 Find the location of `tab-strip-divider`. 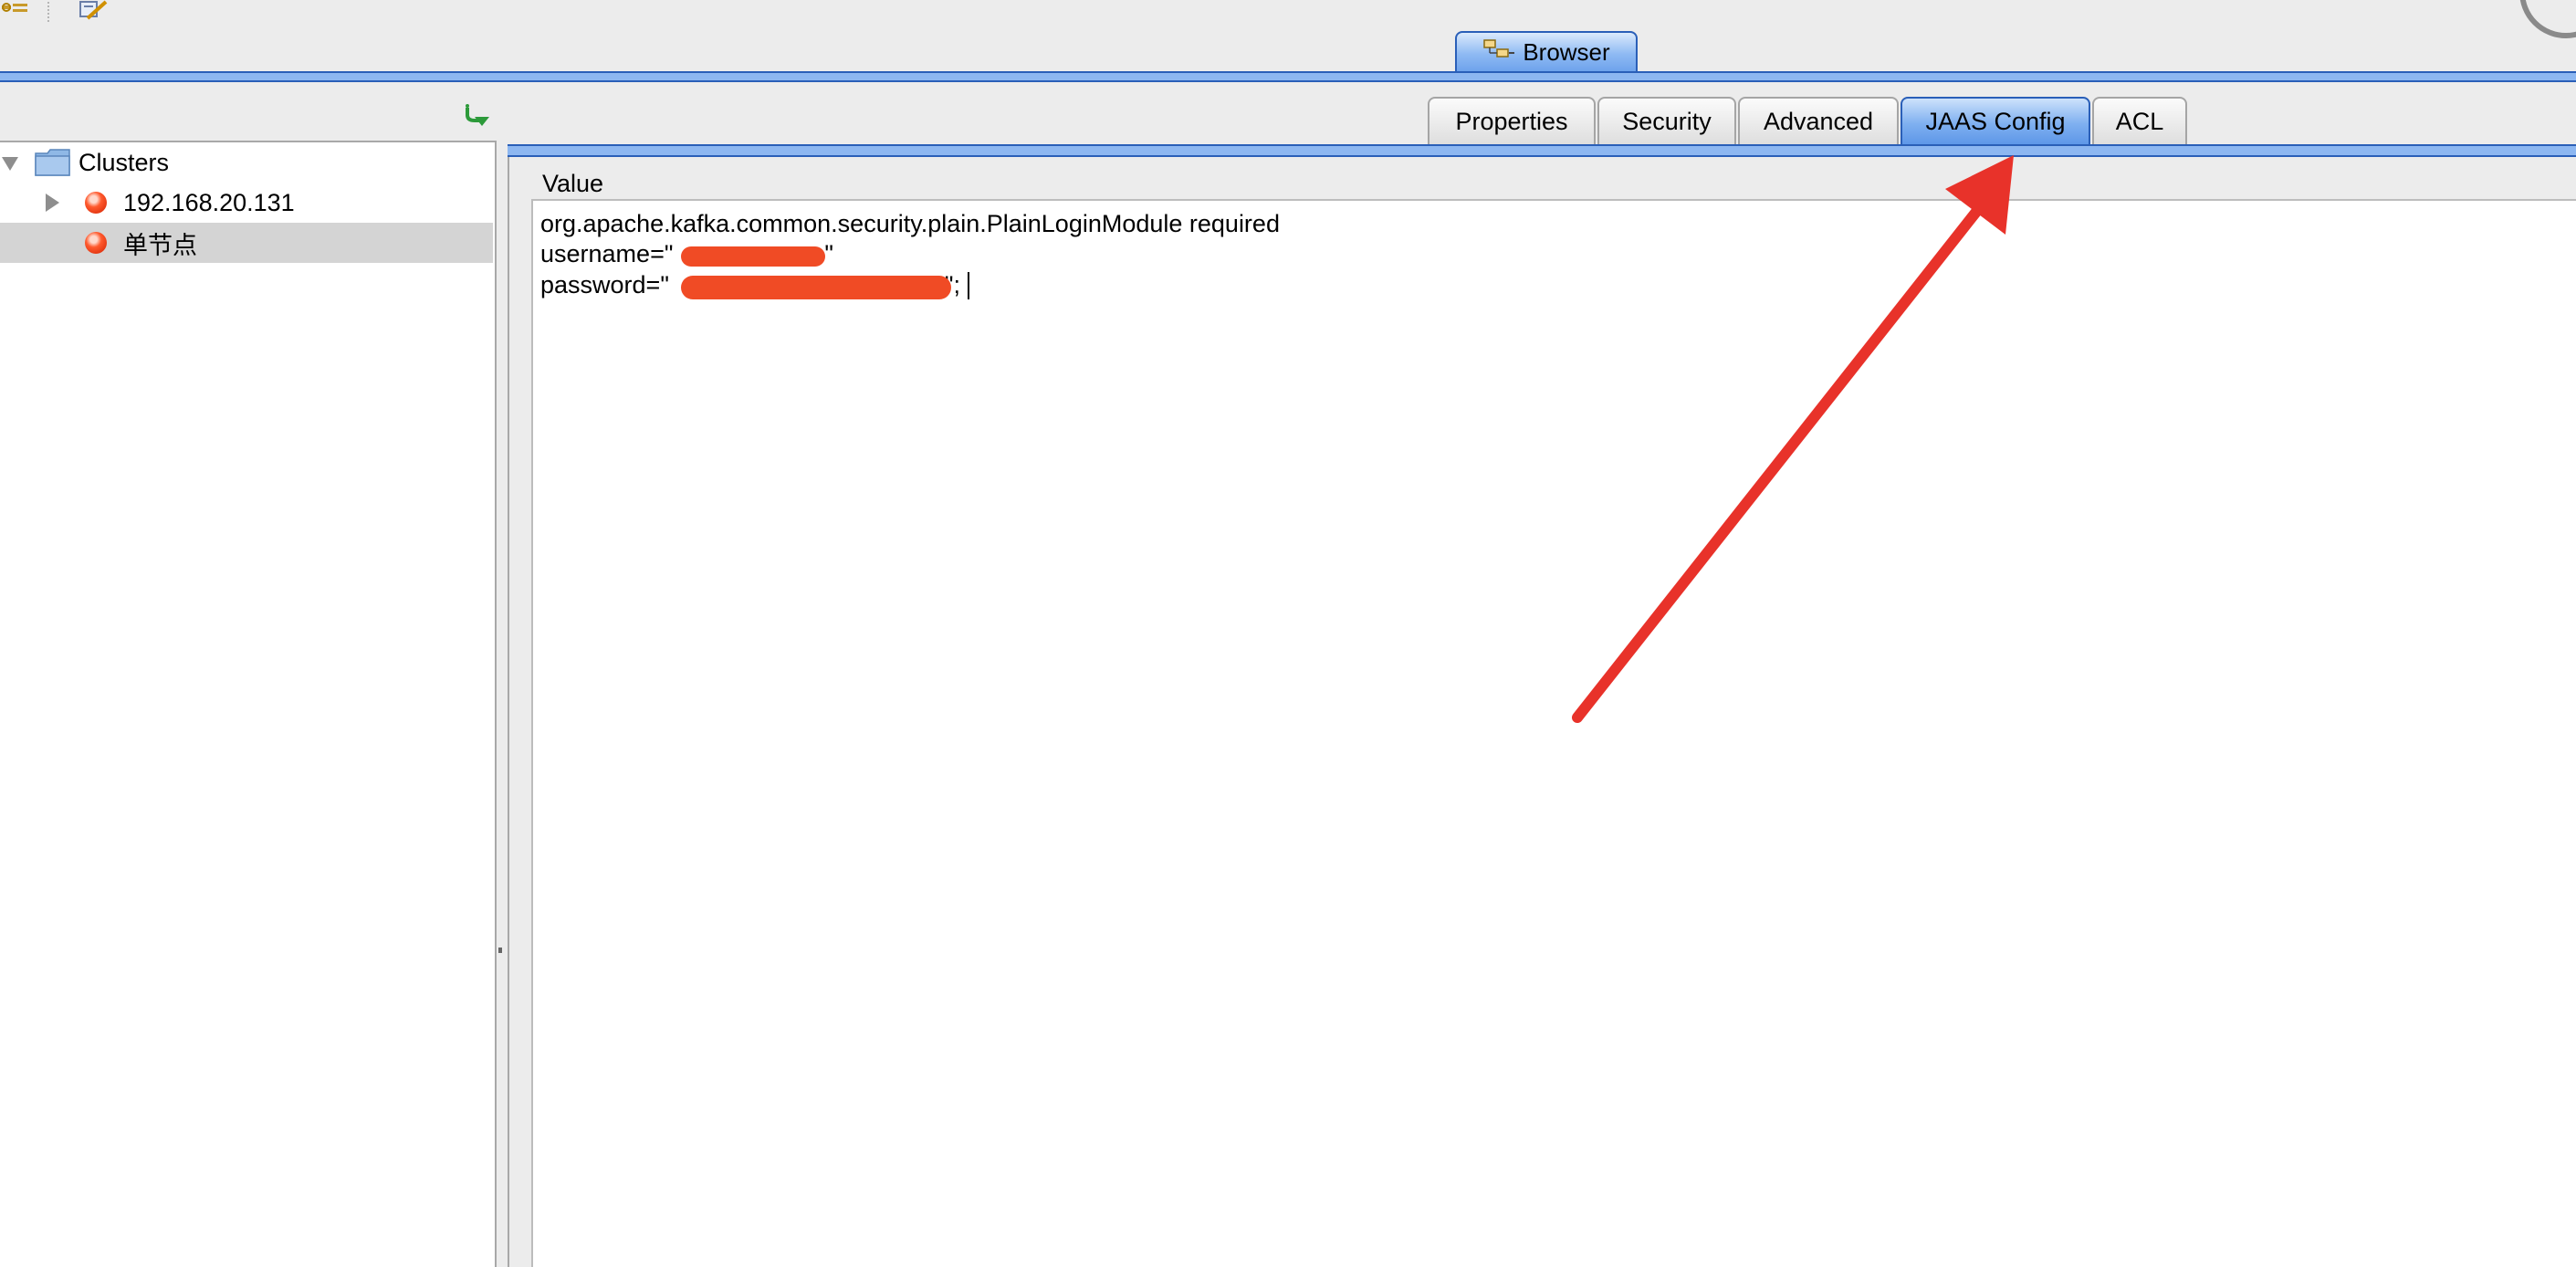

tab-strip-divider is located at coordinates (1542, 150).